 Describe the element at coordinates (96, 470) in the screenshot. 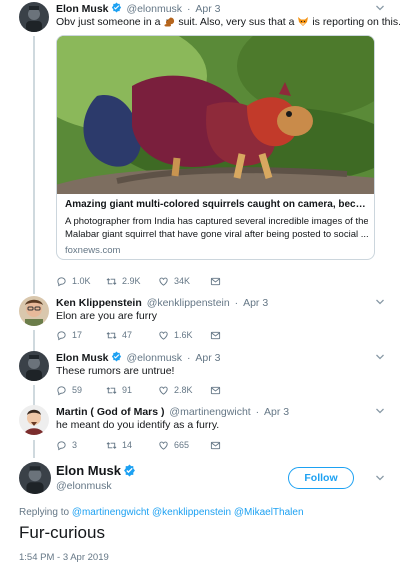

I see `main-display-name: Elon Musk` at that location.